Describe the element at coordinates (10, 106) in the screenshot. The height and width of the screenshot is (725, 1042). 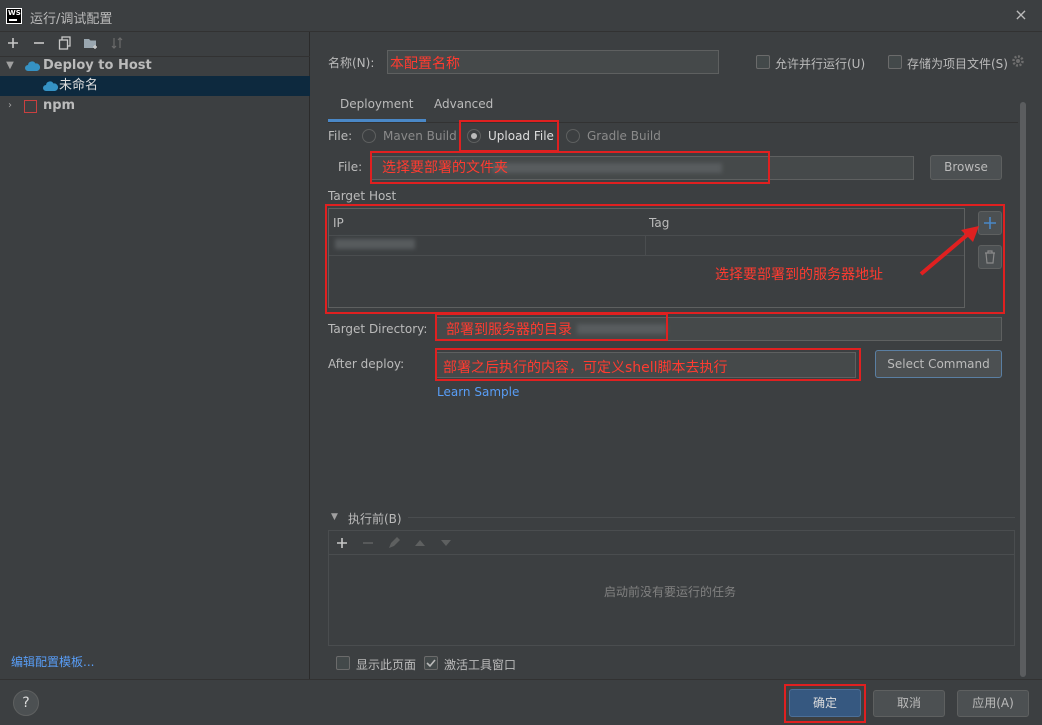
I see `chevron-right-icon: ›` at that location.